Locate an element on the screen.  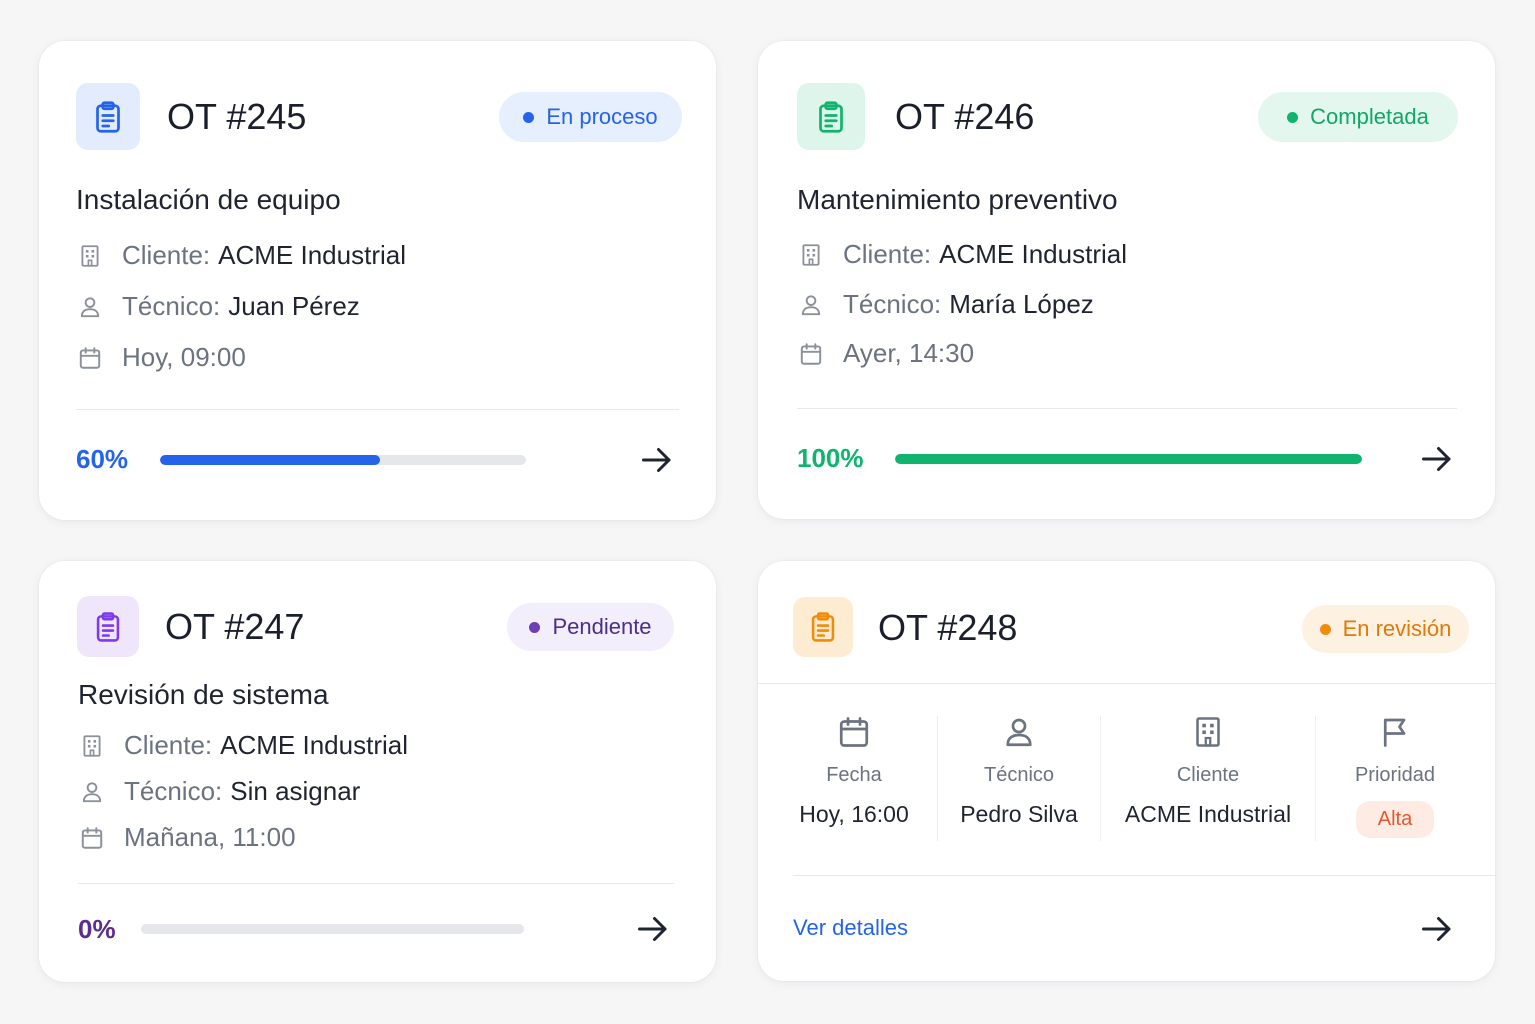
technician-row: Técnico: Sin asignar is located at coordinates (219, 791).